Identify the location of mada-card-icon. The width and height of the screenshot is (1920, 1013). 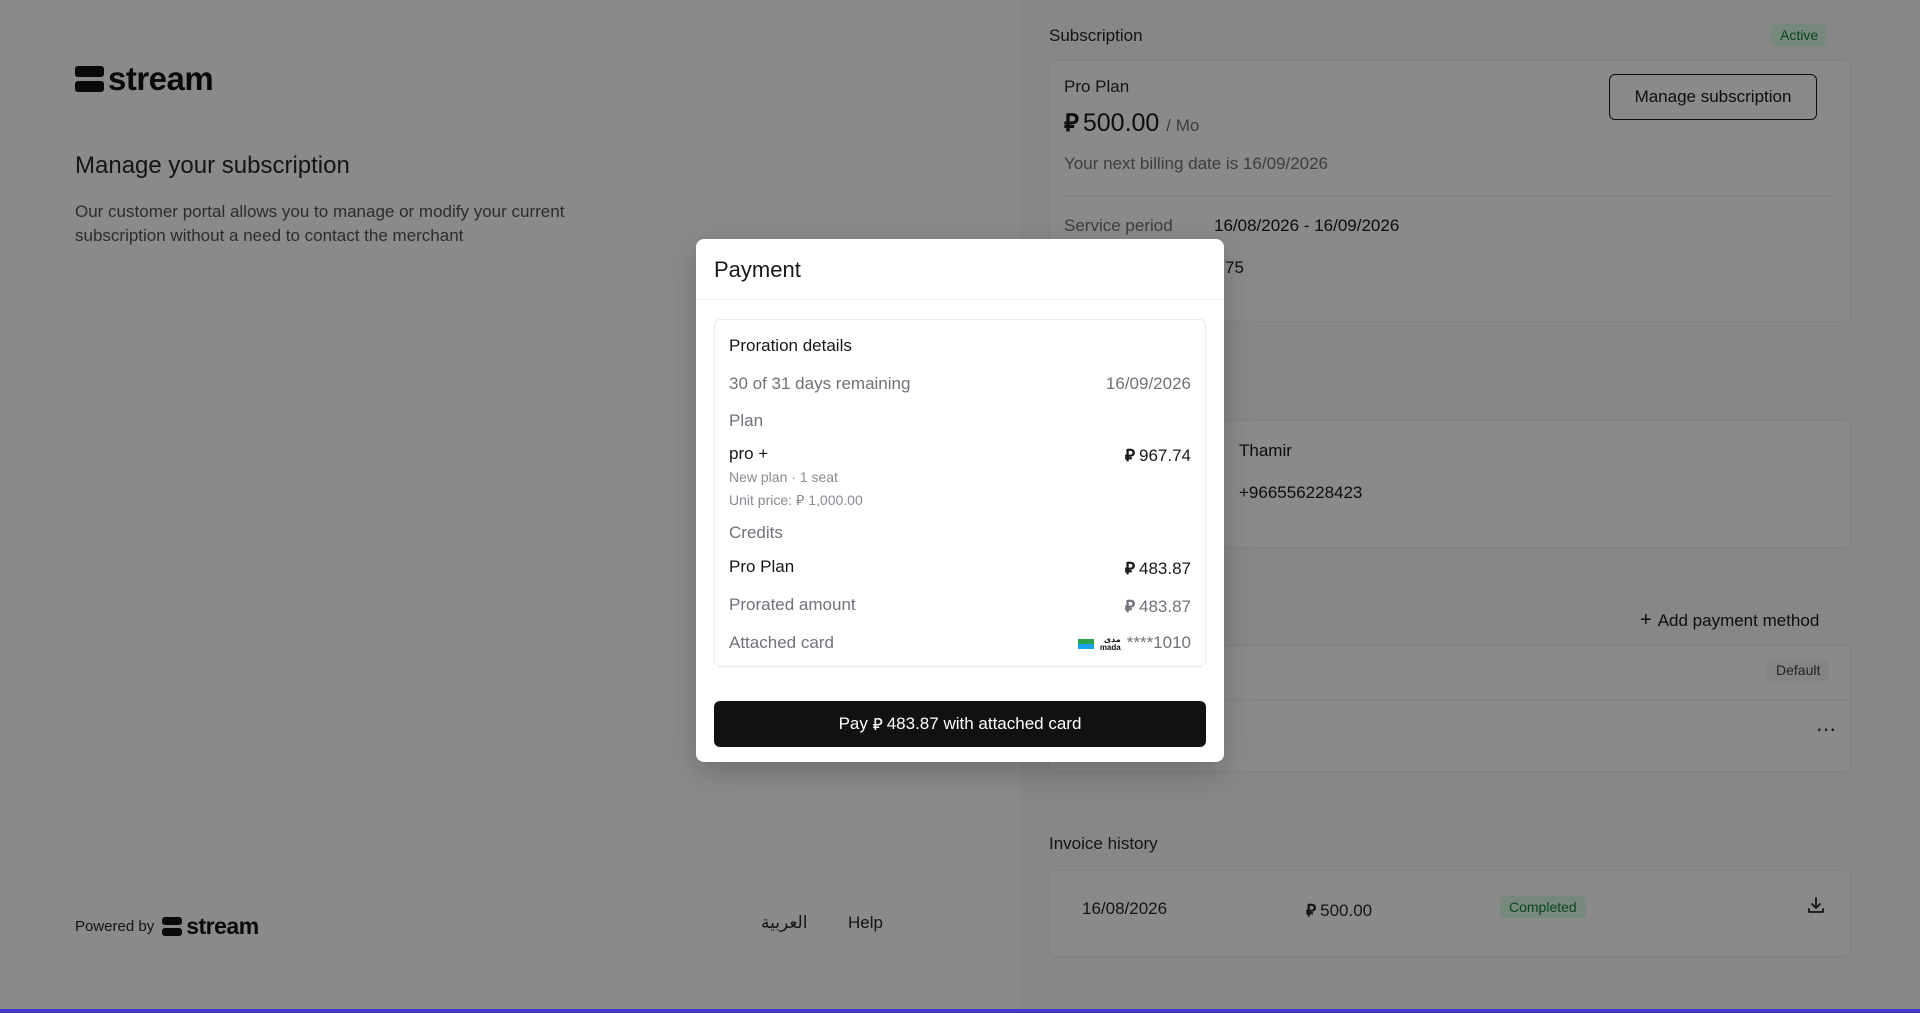
(1085, 643).